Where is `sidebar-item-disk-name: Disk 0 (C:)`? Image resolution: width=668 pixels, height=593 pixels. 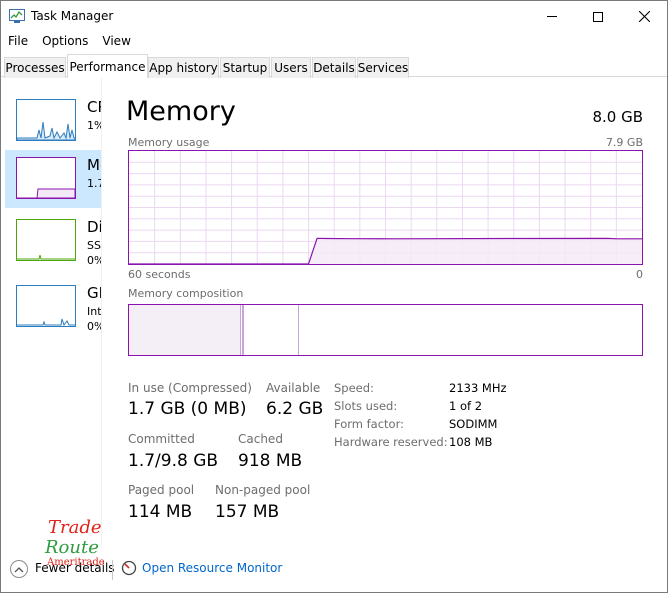 sidebar-item-disk-name: Disk 0 (C:) is located at coordinates (94, 227).